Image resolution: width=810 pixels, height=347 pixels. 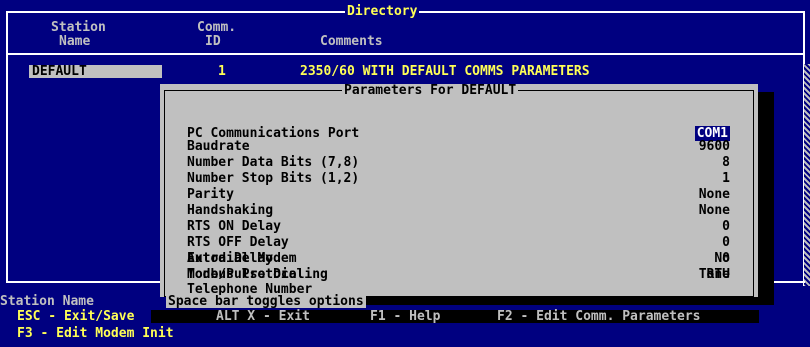 What do you see at coordinates (660, 226) in the screenshot?
I see `value-rts-on-delay: 0` at bounding box center [660, 226].